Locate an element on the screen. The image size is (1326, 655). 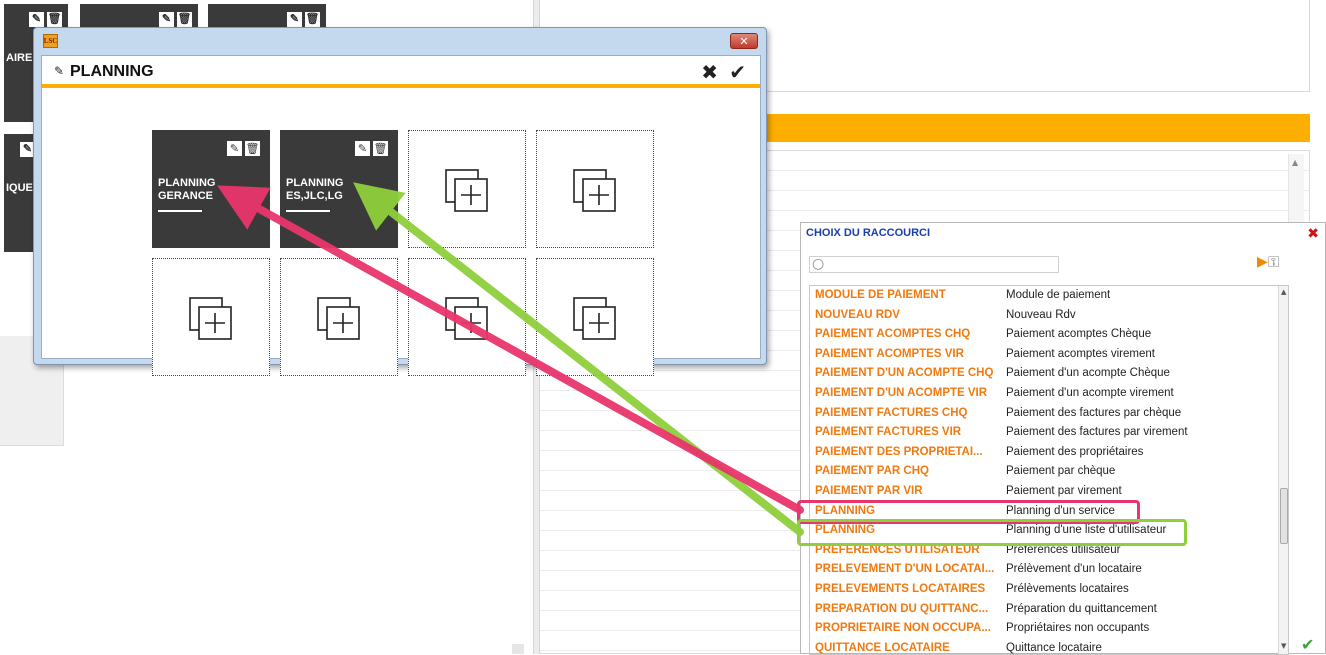
shortcut-code: MODULE DE PAIEMENT is located at coordinates (880, 295).